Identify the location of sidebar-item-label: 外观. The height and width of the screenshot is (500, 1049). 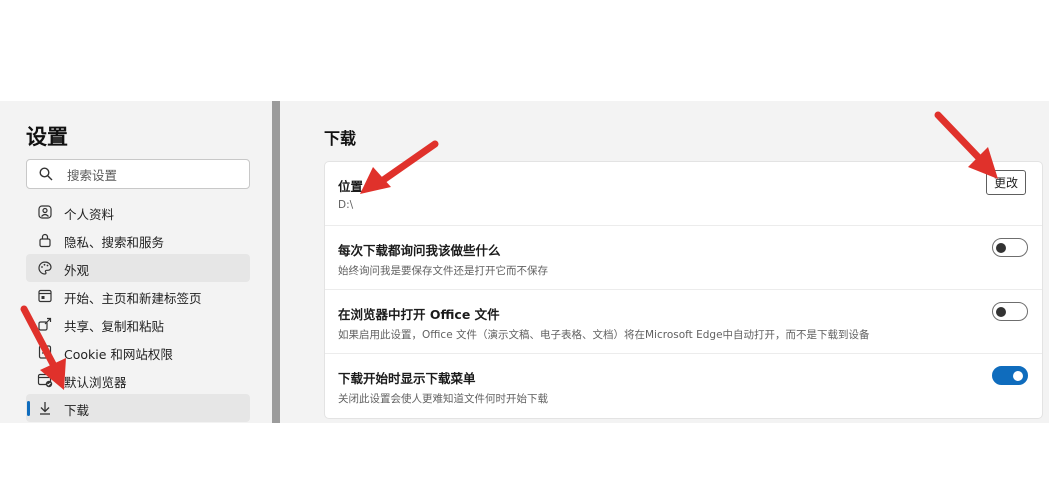
(77, 270).